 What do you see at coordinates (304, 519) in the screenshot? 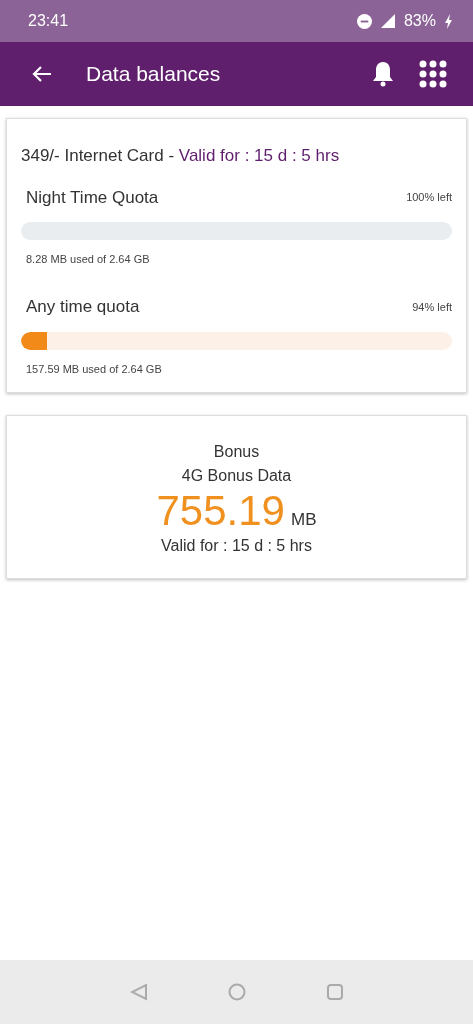
I see `amount-unit: MB` at bounding box center [304, 519].